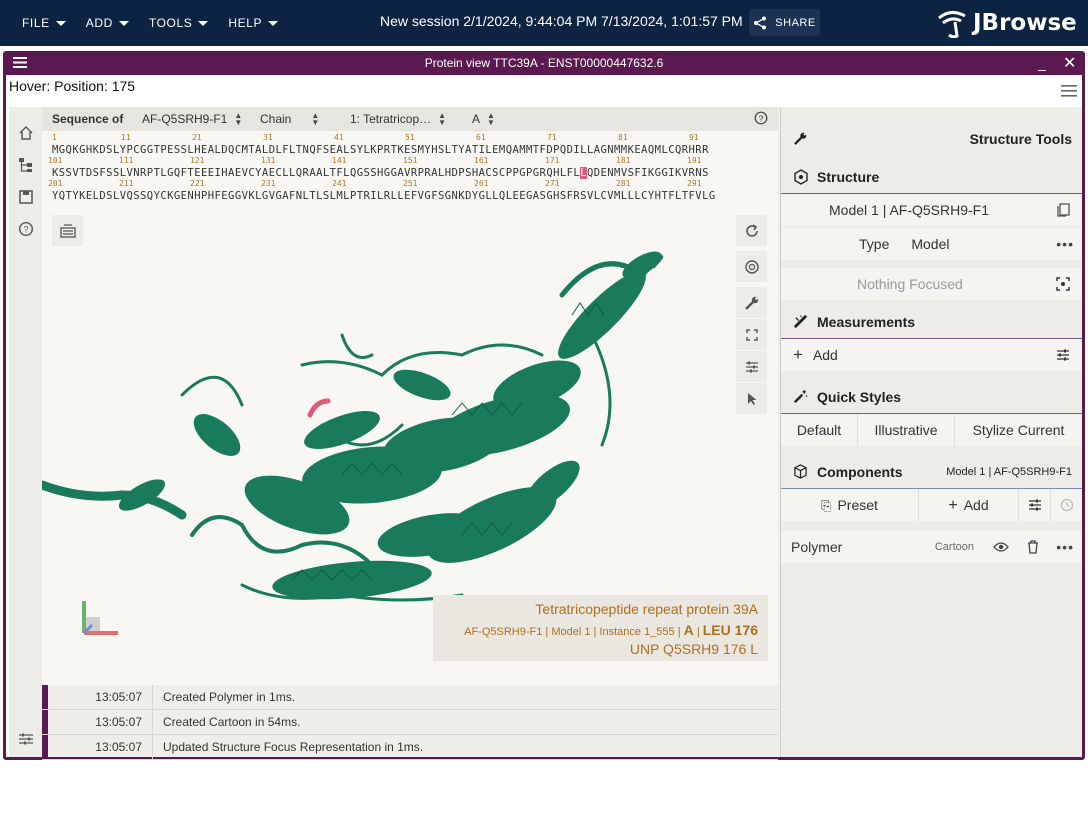 The height and width of the screenshot is (819, 1088). What do you see at coordinates (931, 177) in the screenshot?
I see `structure-section-header: Structure` at bounding box center [931, 177].